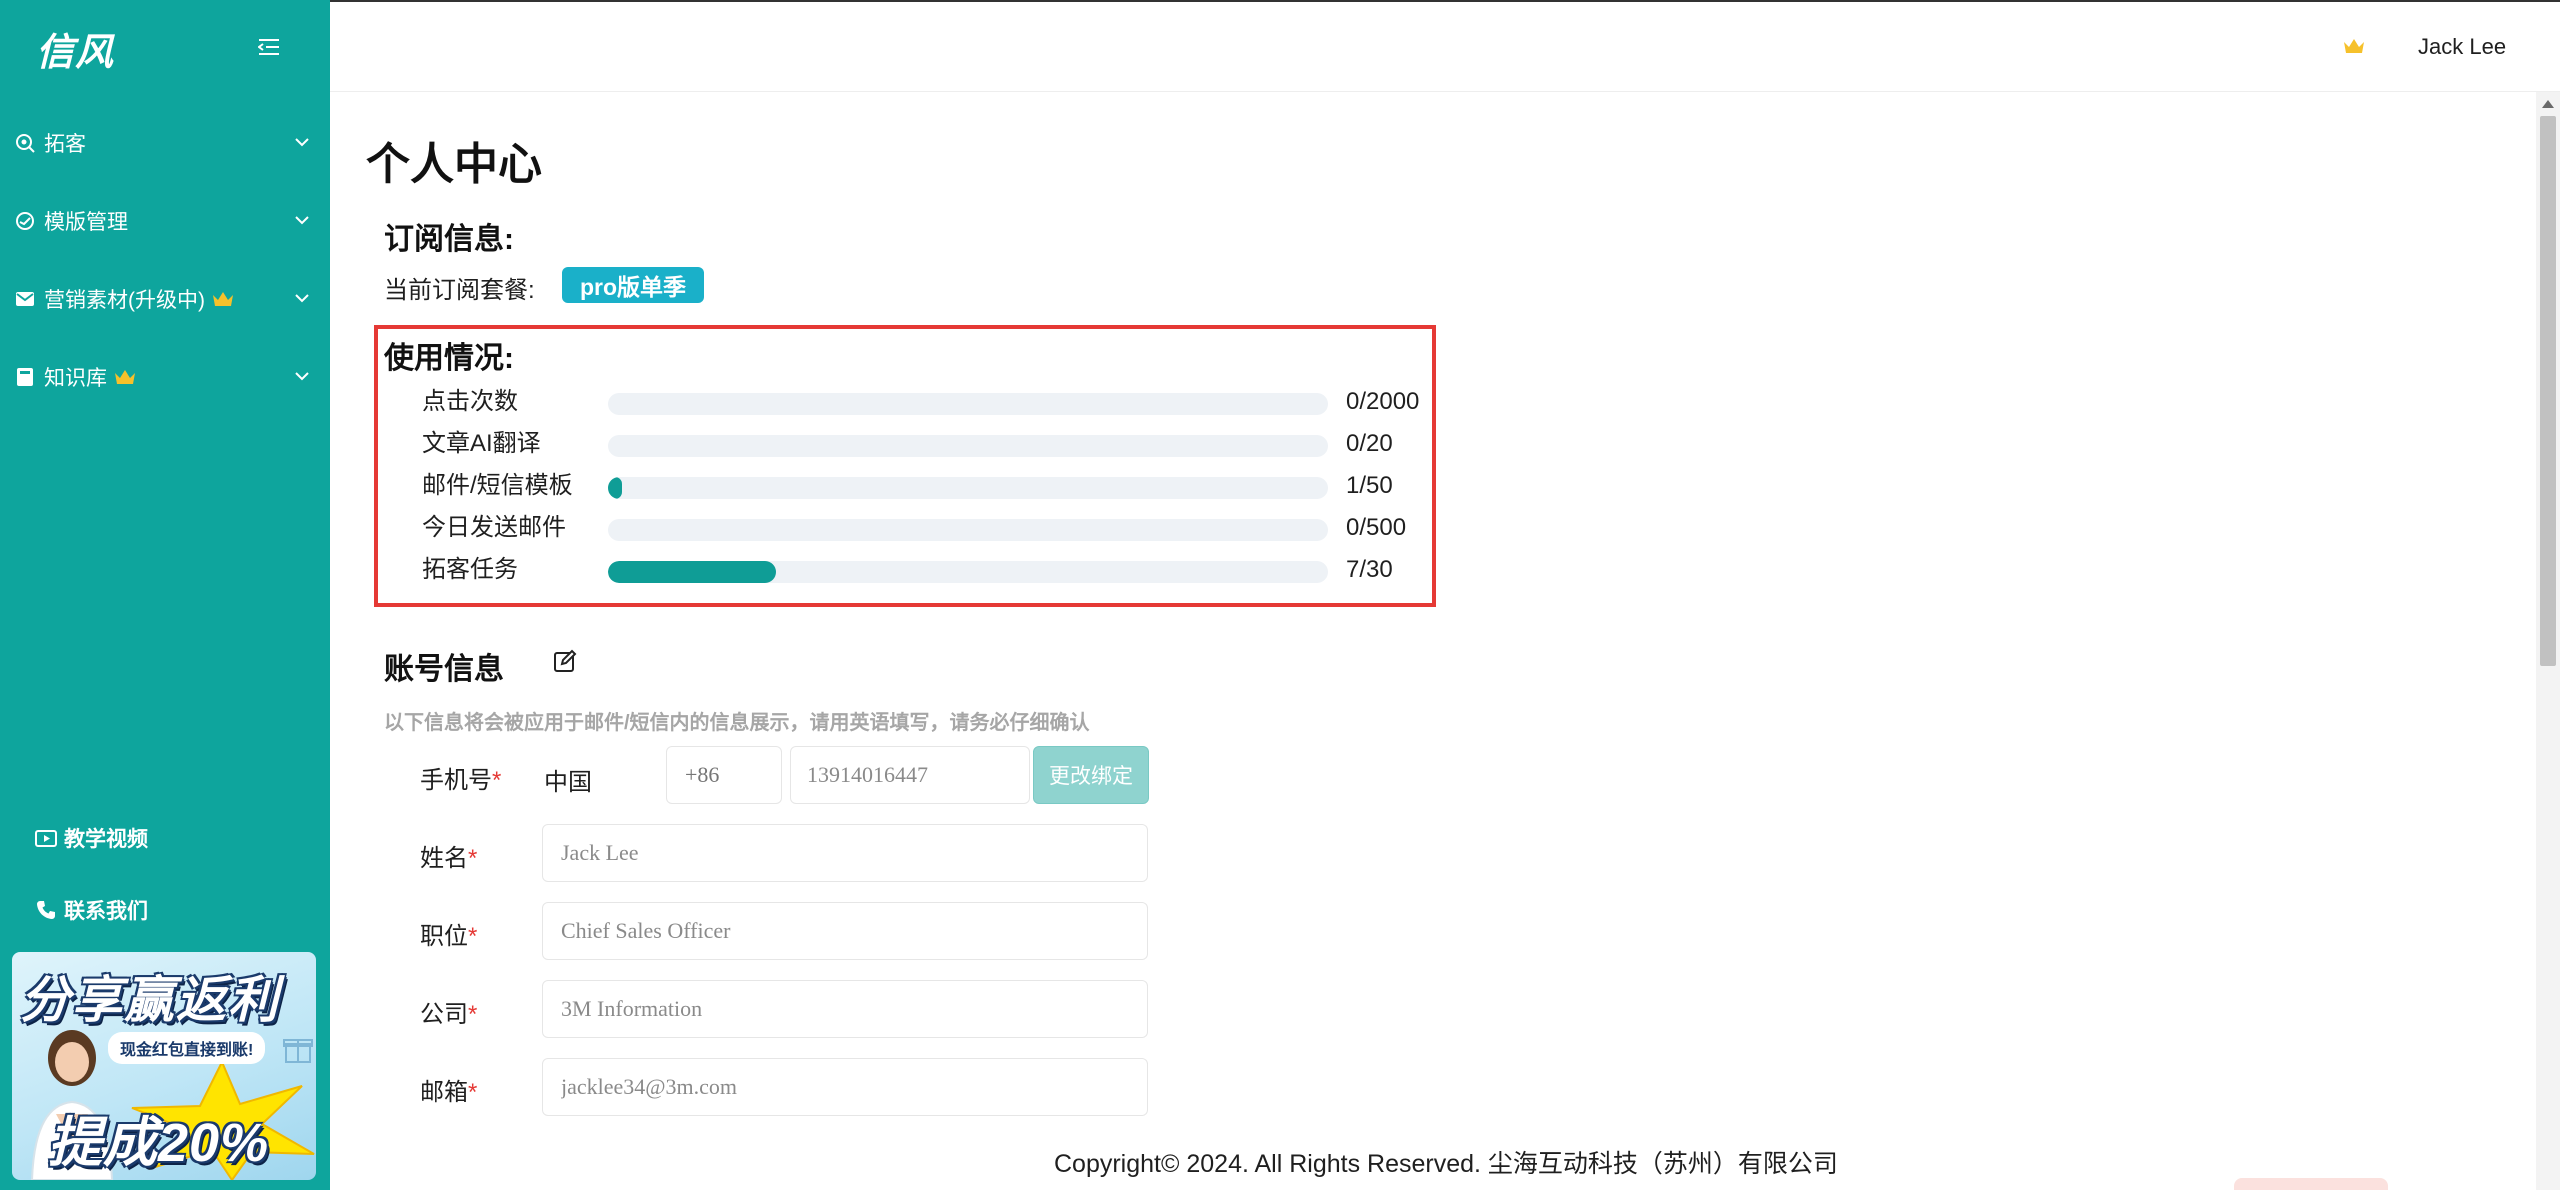 The width and height of the screenshot is (2560, 1190). Describe the element at coordinates (46, 910) in the screenshot. I see `phone-icon` at that location.